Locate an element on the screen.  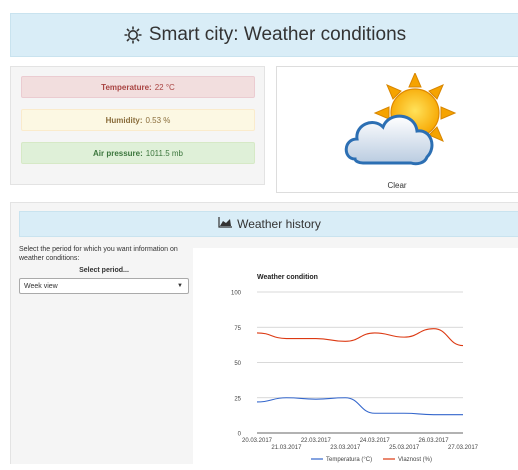
humidity-value: 0.53 % is located at coordinates (158, 120).